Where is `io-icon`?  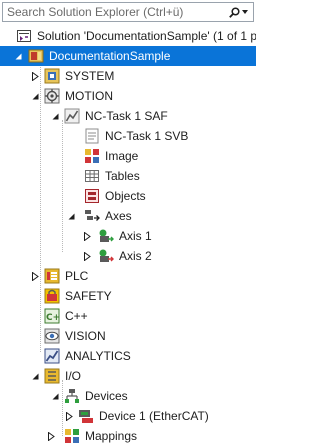 io-icon is located at coordinates (52, 376).